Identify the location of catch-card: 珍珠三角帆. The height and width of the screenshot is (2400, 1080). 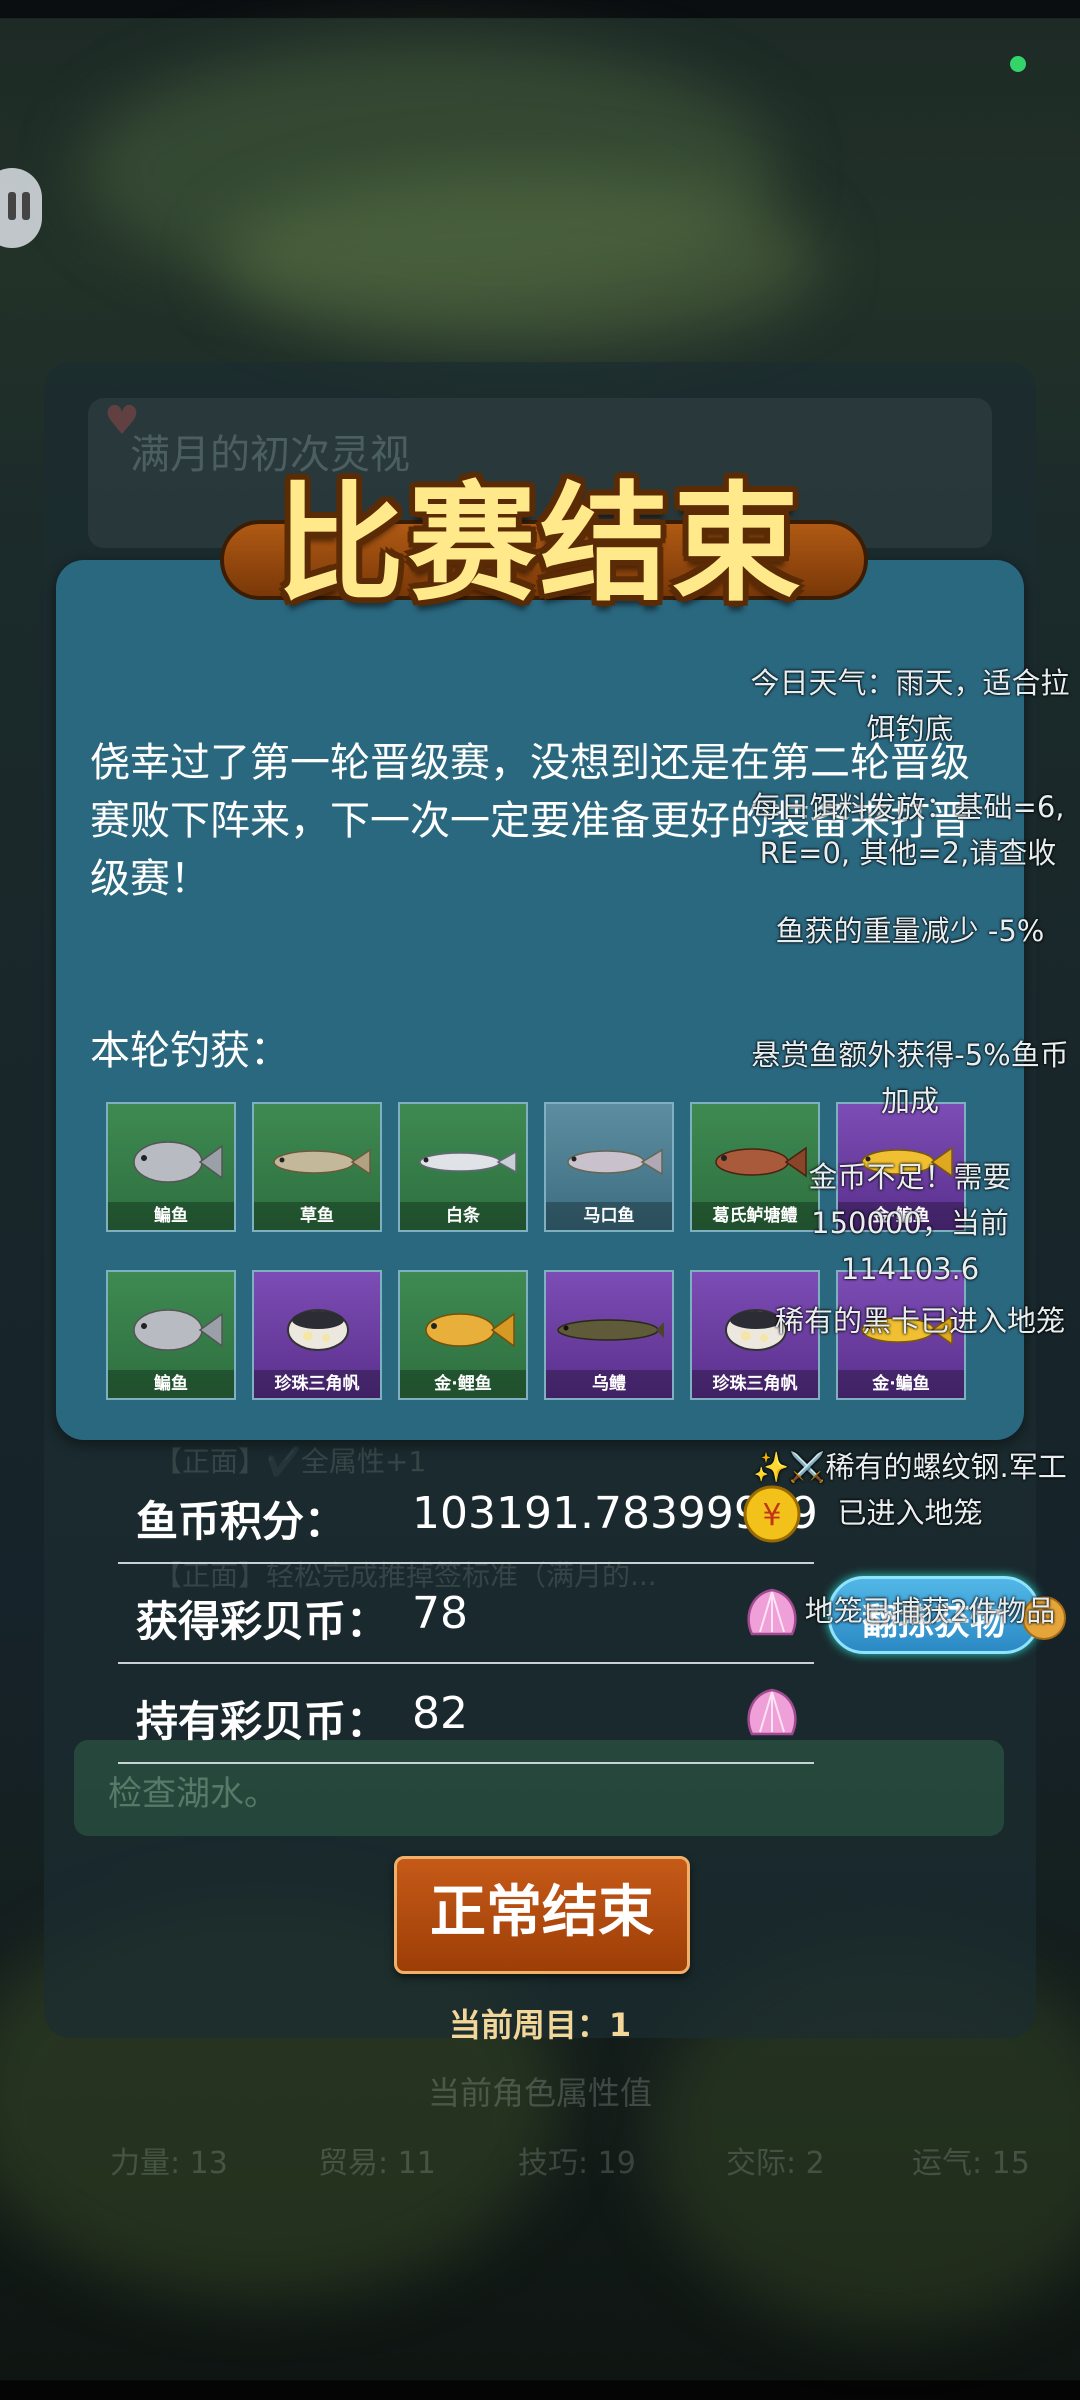
(317, 1335).